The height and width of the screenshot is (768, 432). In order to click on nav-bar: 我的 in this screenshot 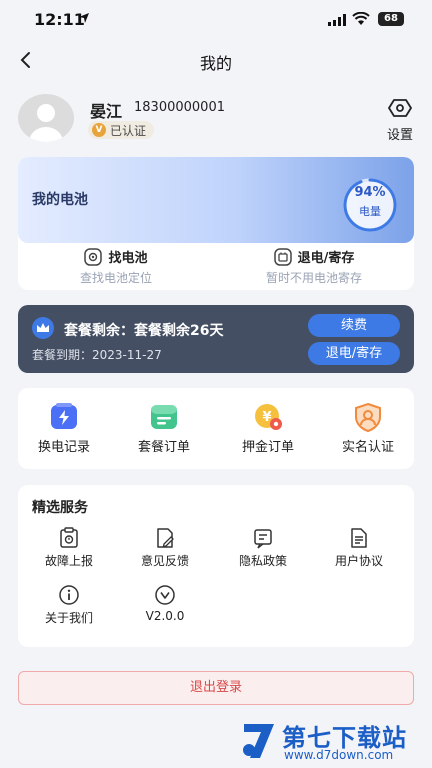, I will do `click(216, 60)`.